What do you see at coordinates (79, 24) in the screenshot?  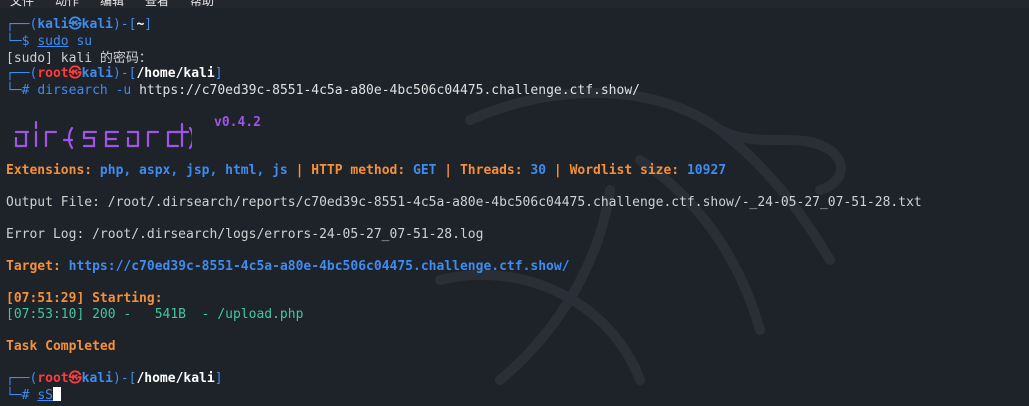 I see `prompt-line-1: ┌──(kali㉿kali)-[~]` at bounding box center [79, 24].